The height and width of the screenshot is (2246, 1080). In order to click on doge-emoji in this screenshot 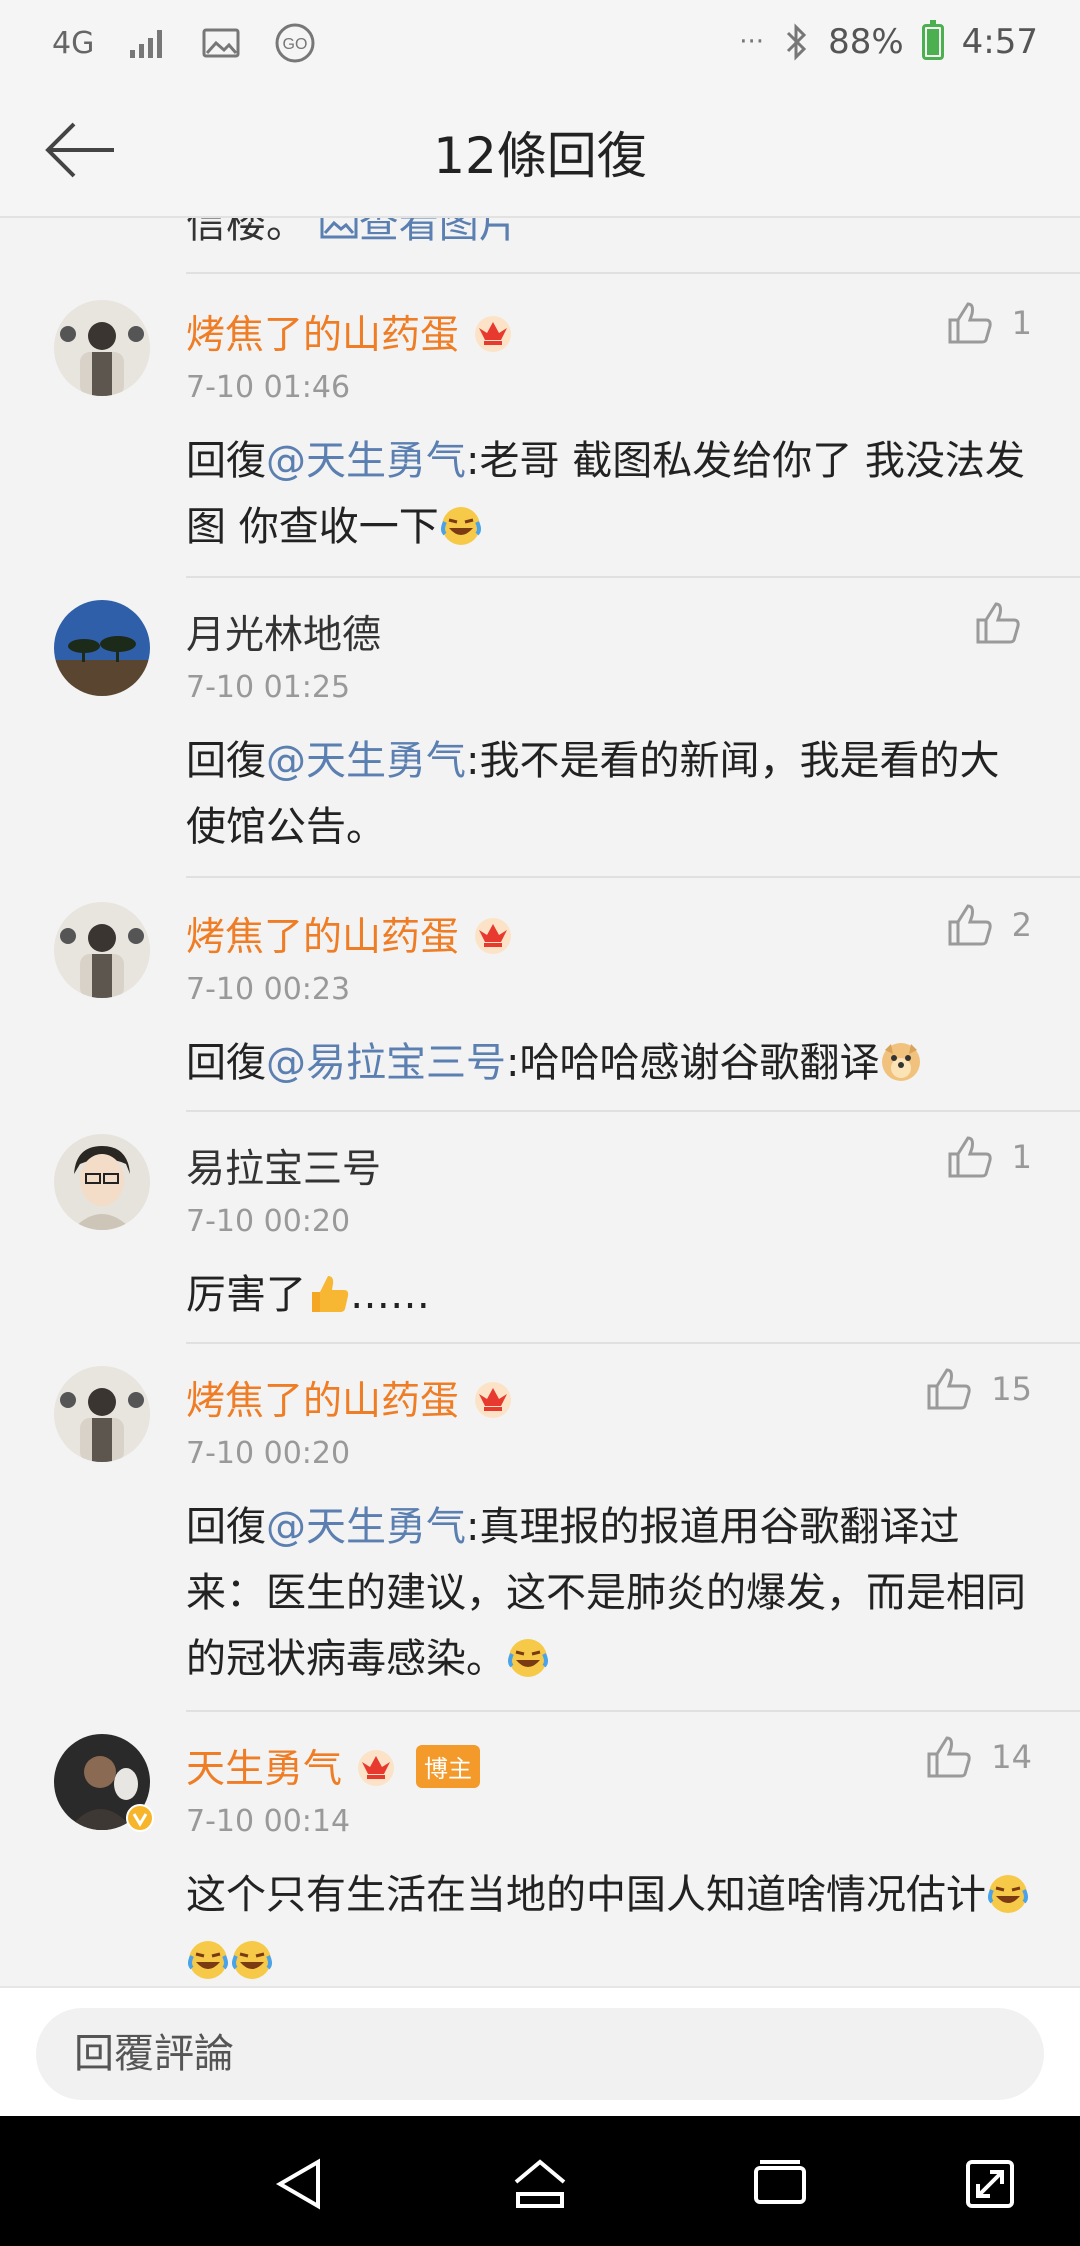, I will do `click(901, 1062)`.